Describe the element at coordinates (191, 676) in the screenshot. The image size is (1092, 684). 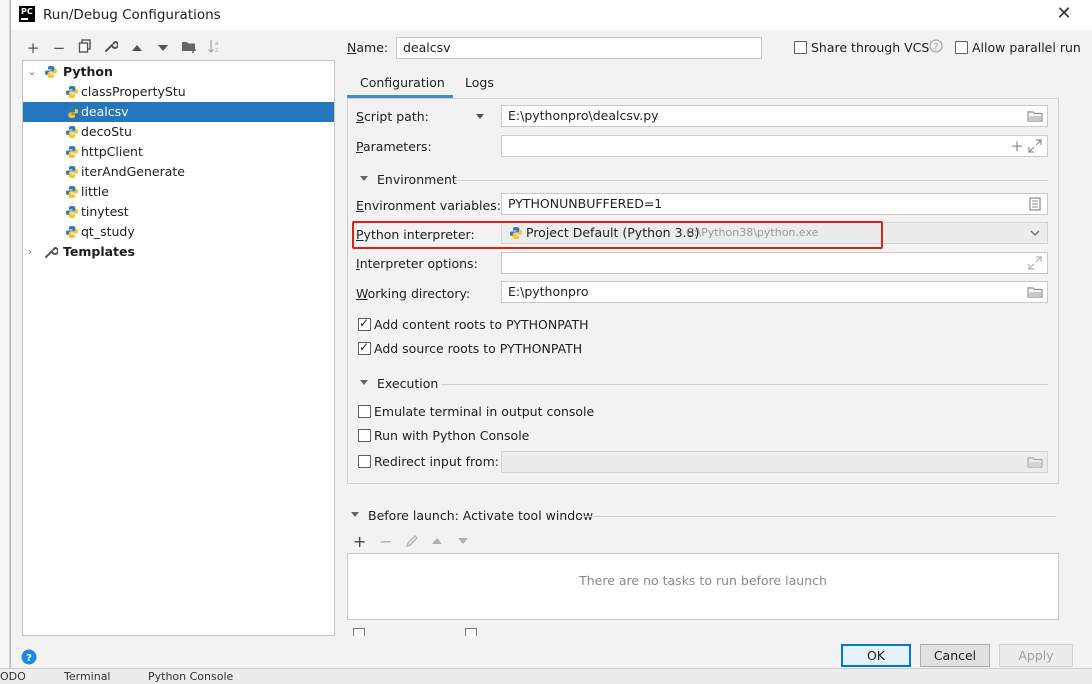
I see `python-console-tab: Python Console` at that location.